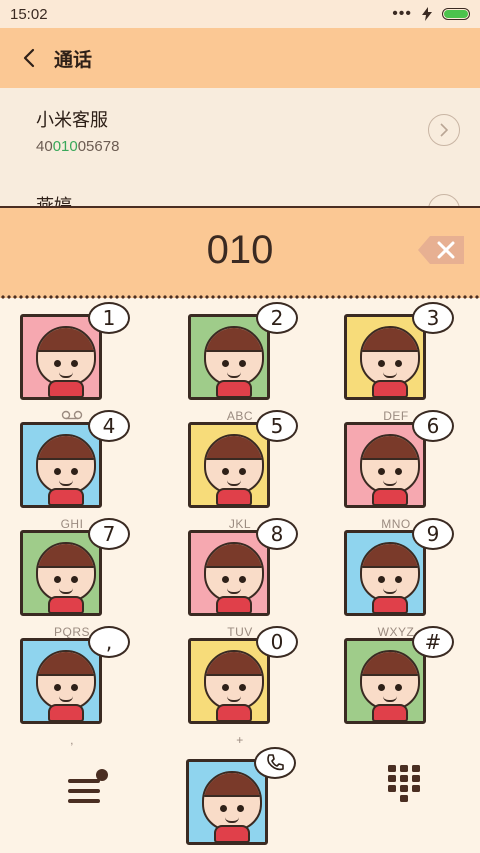  I want to click on backspace-icon, so click(441, 250).